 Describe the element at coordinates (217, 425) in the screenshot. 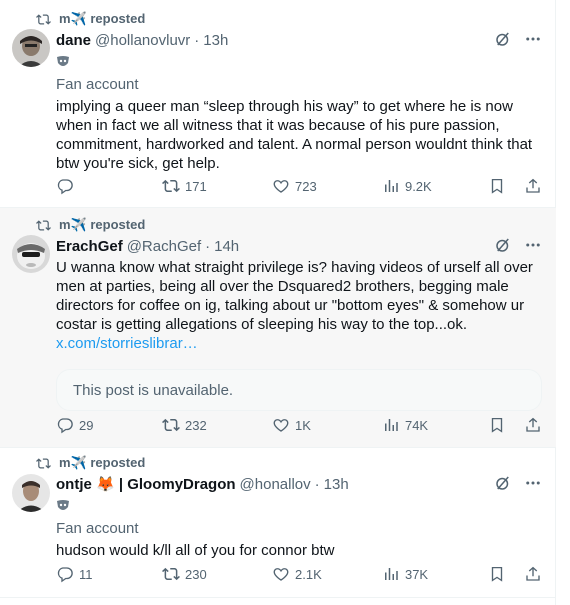

I see `repost-button: 232` at that location.